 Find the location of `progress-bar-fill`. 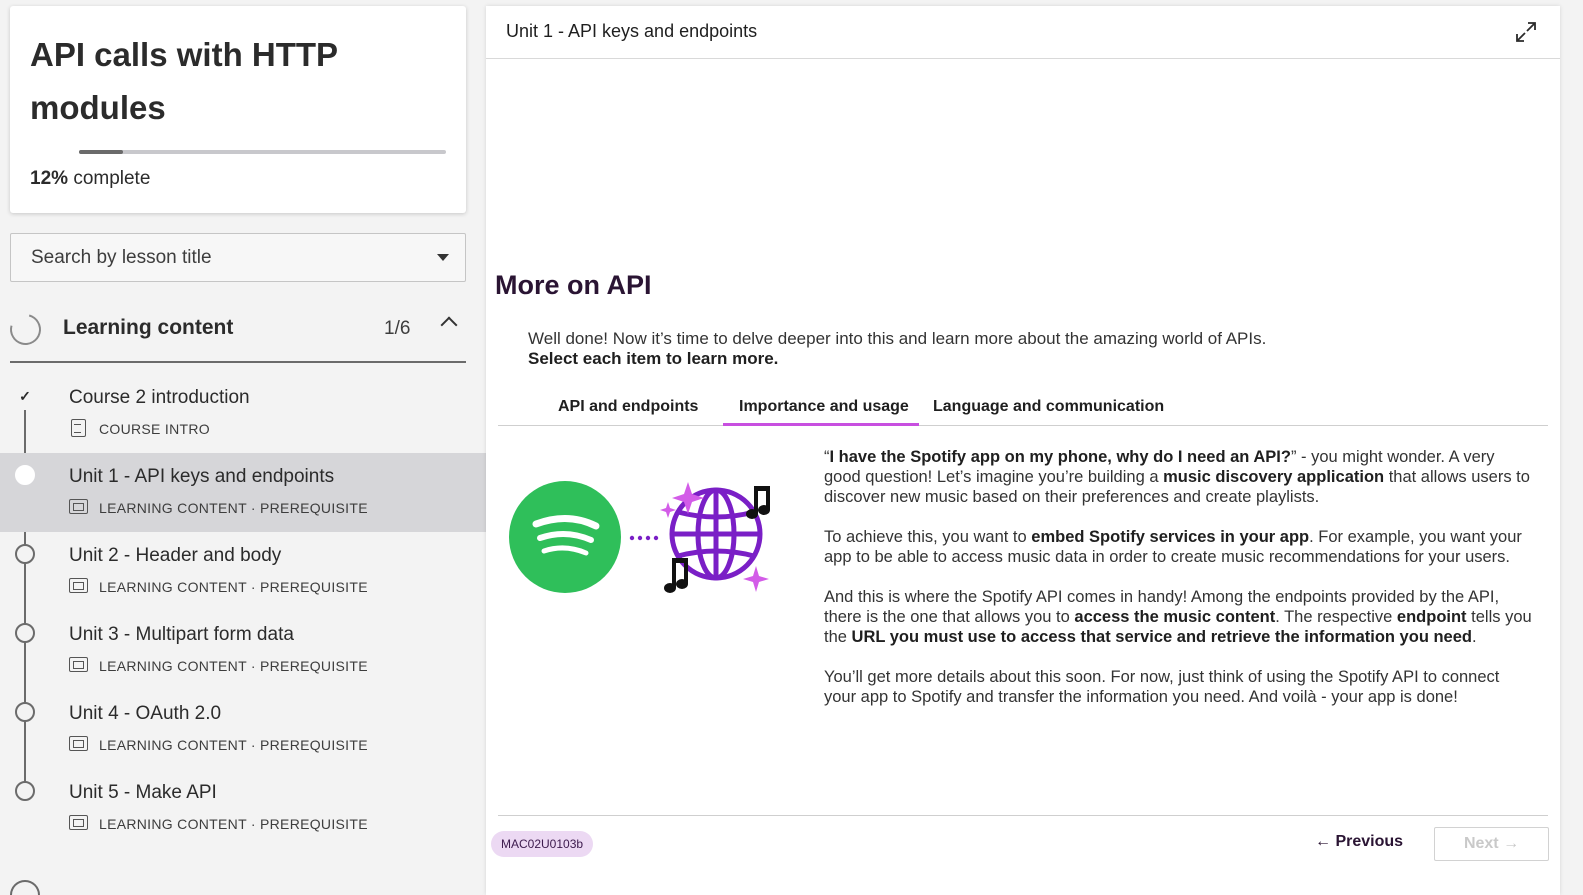

progress-bar-fill is located at coordinates (101, 152).